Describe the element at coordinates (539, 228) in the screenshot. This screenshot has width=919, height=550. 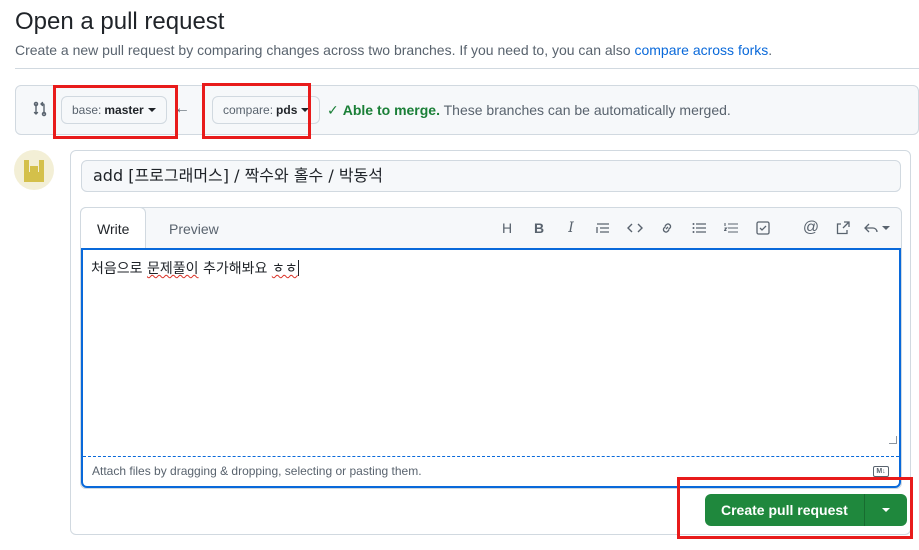
I see `bold-icon: B` at that location.